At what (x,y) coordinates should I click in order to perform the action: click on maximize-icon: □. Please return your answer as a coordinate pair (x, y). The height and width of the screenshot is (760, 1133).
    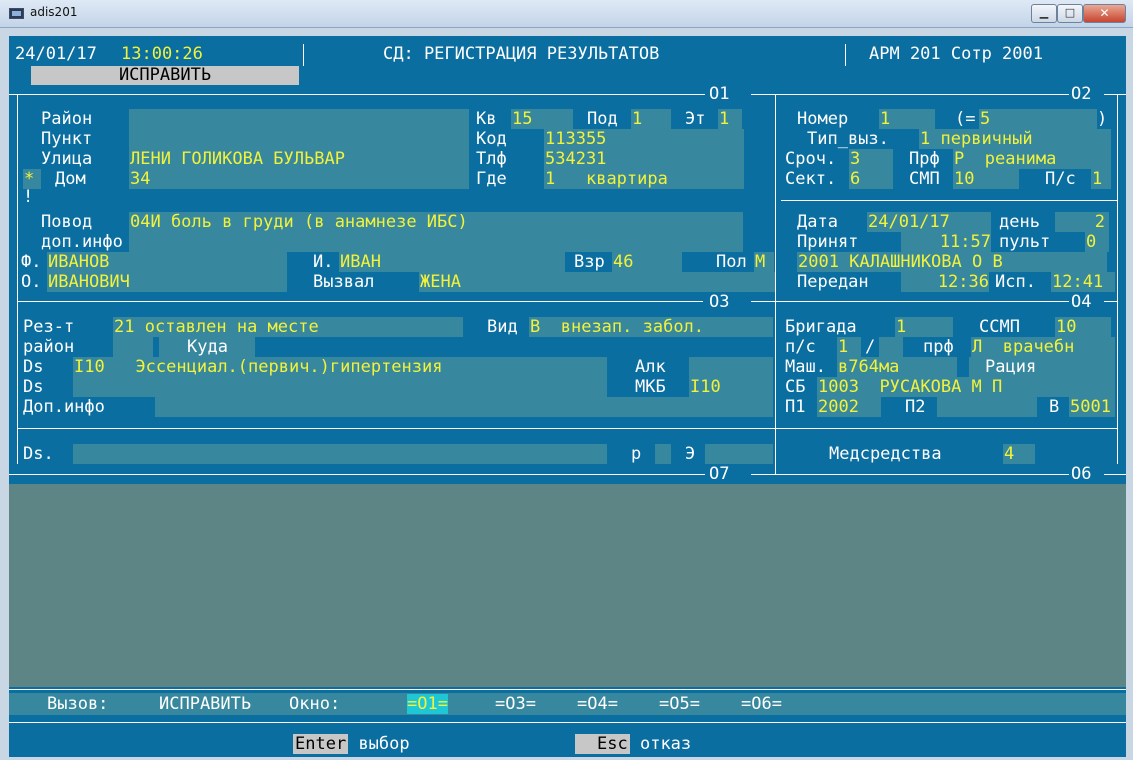
    Looking at the image, I should click on (1070, 12).